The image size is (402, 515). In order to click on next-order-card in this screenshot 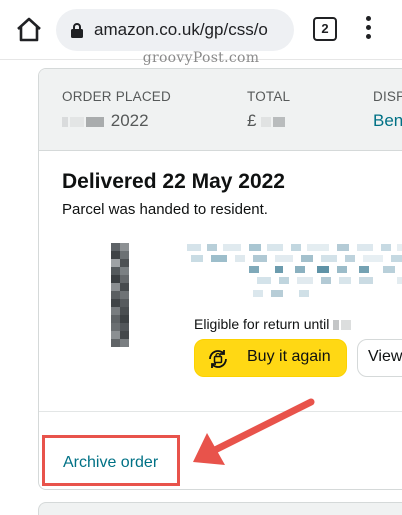, I will do `click(220, 508)`.